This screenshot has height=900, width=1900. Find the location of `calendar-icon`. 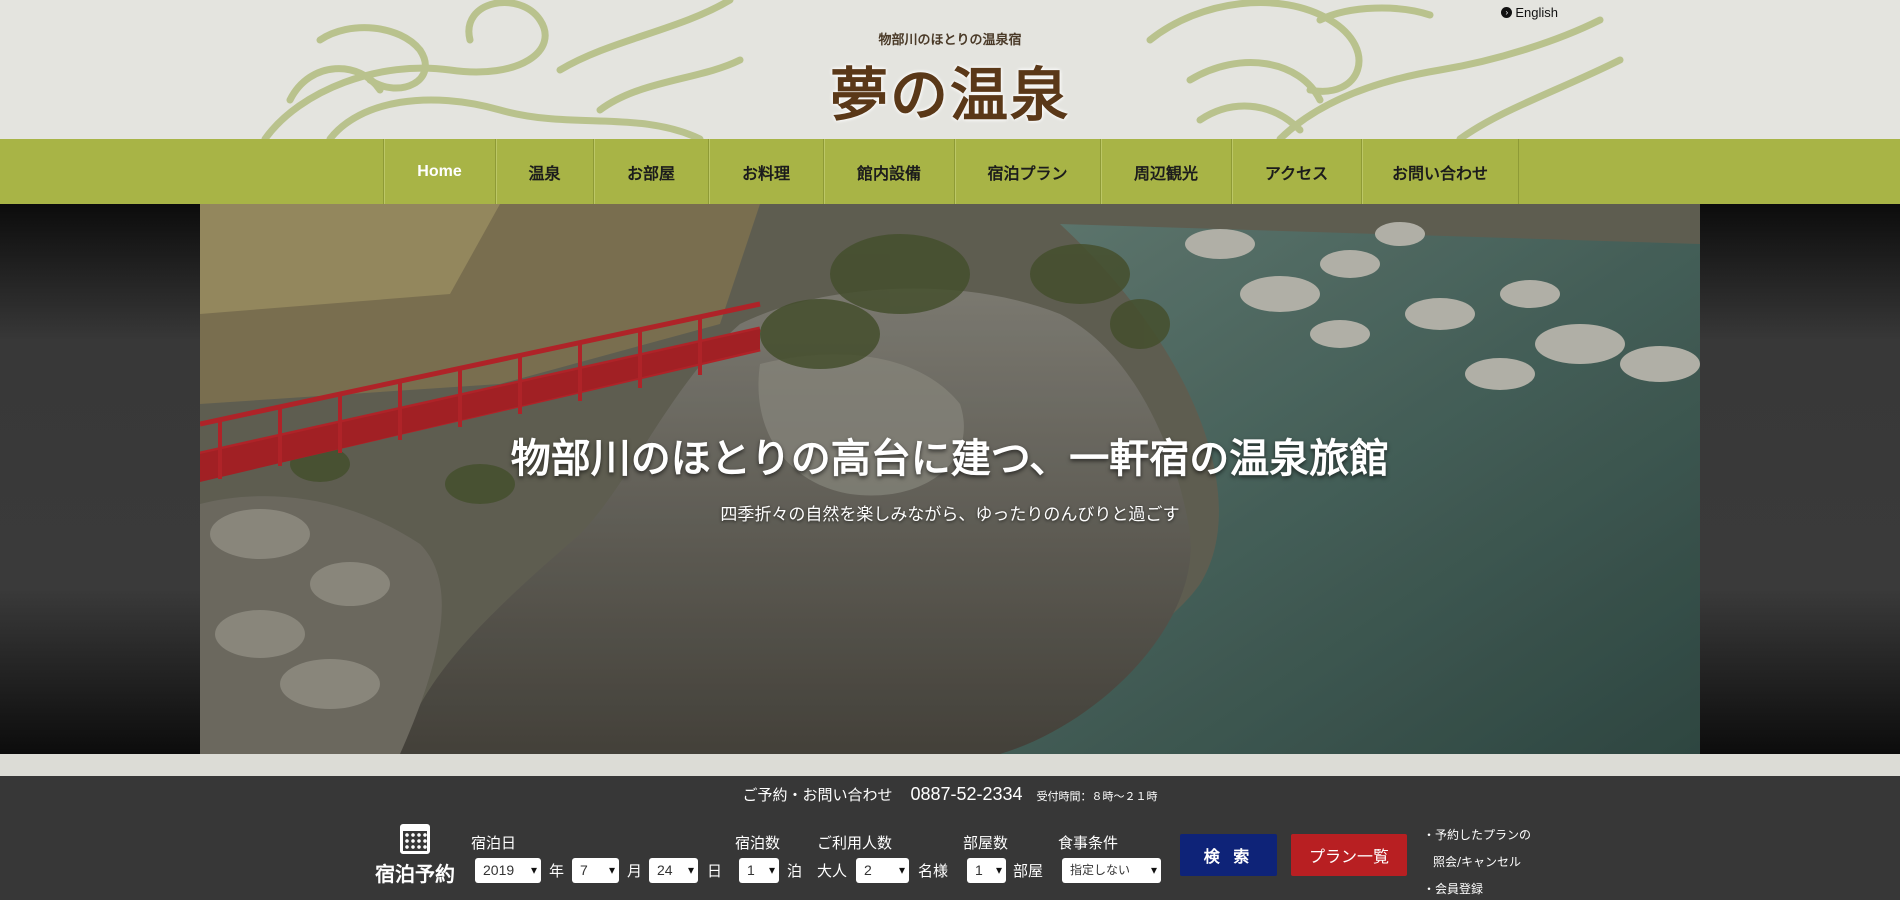

calendar-icon is located at coordinates (415, 839).